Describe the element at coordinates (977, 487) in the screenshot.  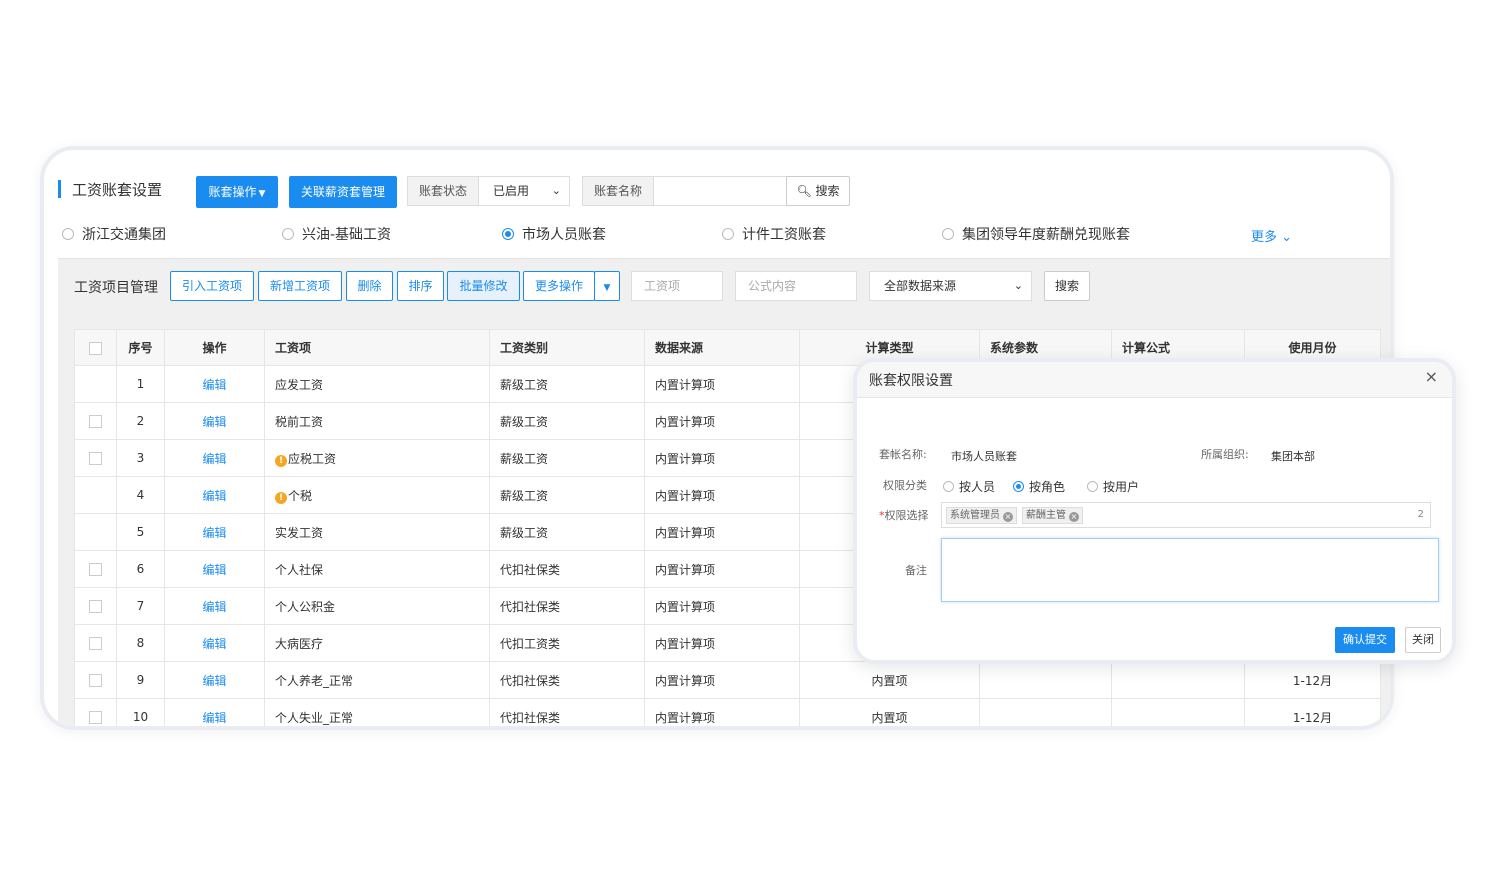
I see `perm-option-label: 按人员` at that location.